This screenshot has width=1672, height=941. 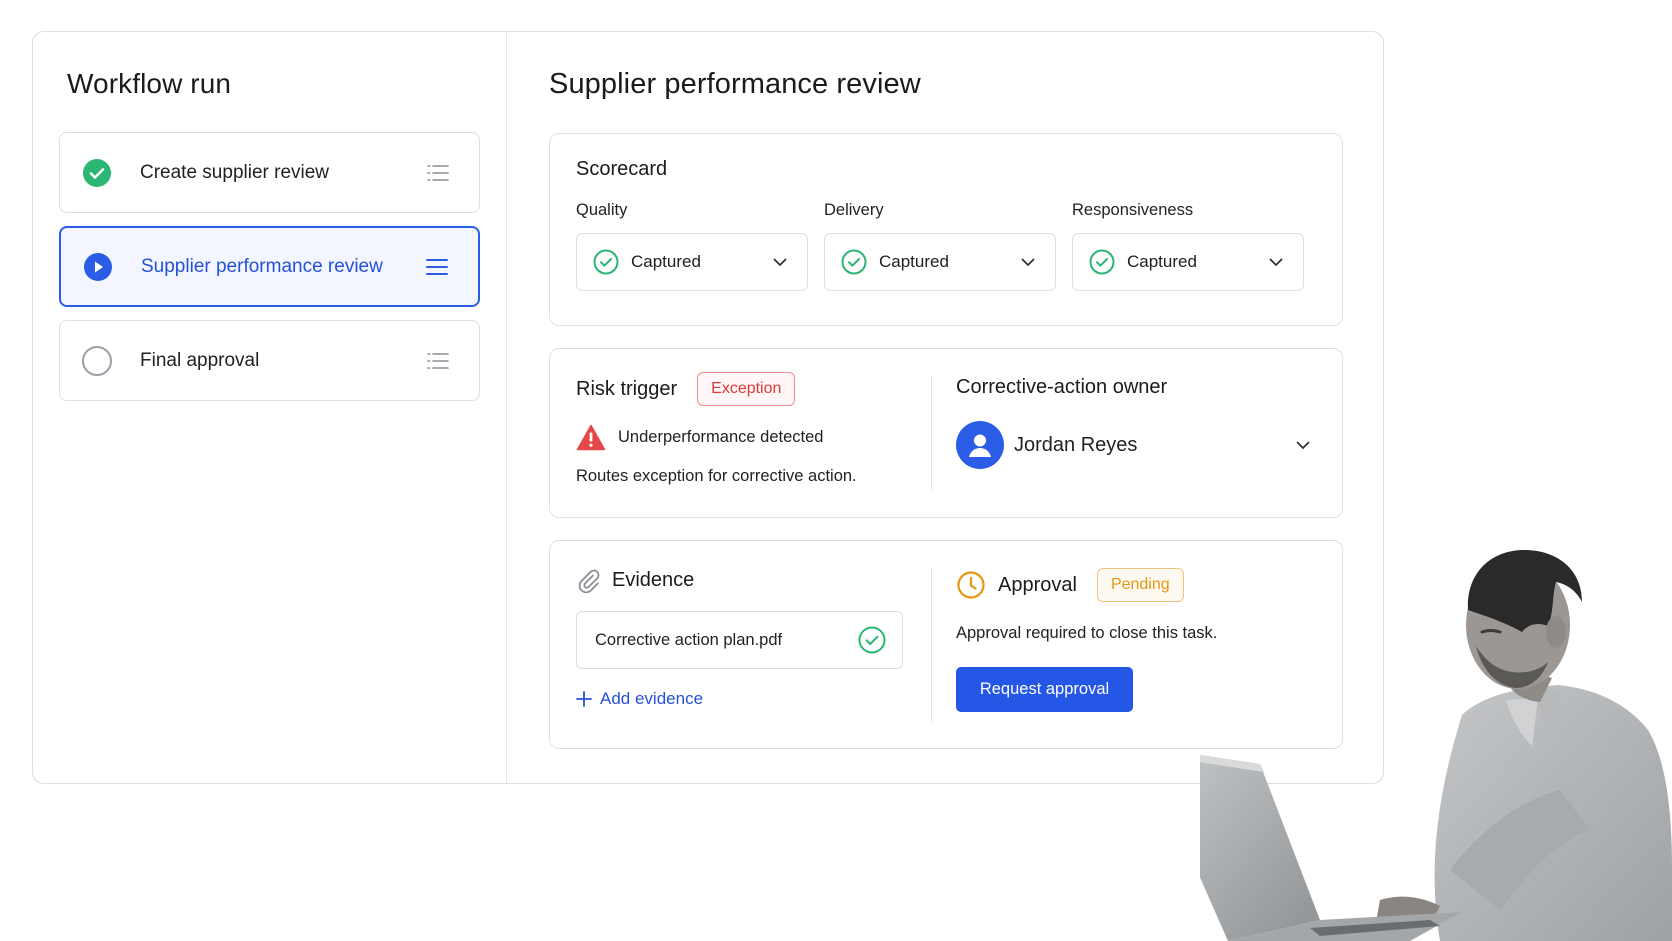 I want to click on user-icon, so click(x=980, y=445).